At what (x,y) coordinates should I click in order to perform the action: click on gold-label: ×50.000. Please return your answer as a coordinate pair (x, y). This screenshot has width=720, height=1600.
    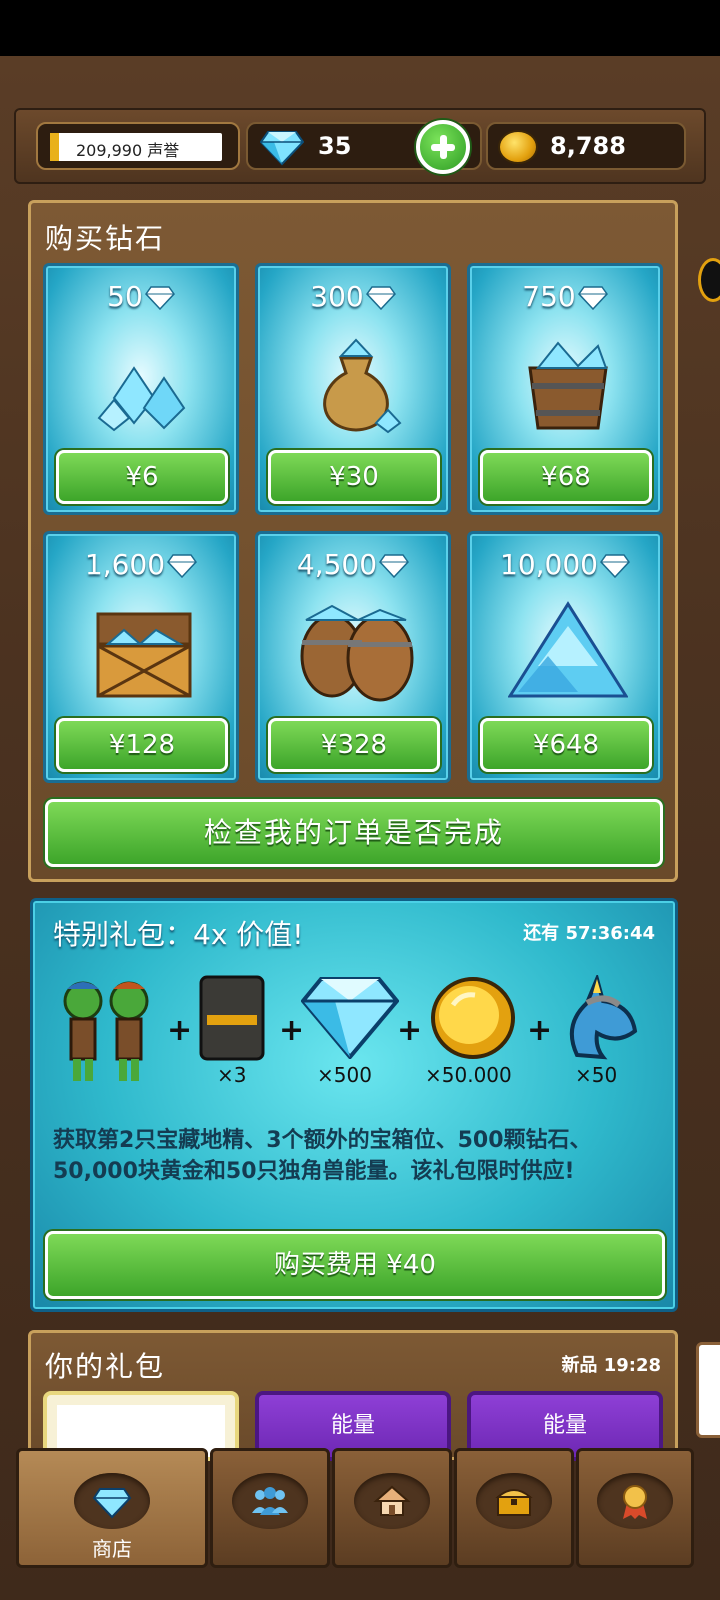
    Looking at the image, I should click on (468, 1075).